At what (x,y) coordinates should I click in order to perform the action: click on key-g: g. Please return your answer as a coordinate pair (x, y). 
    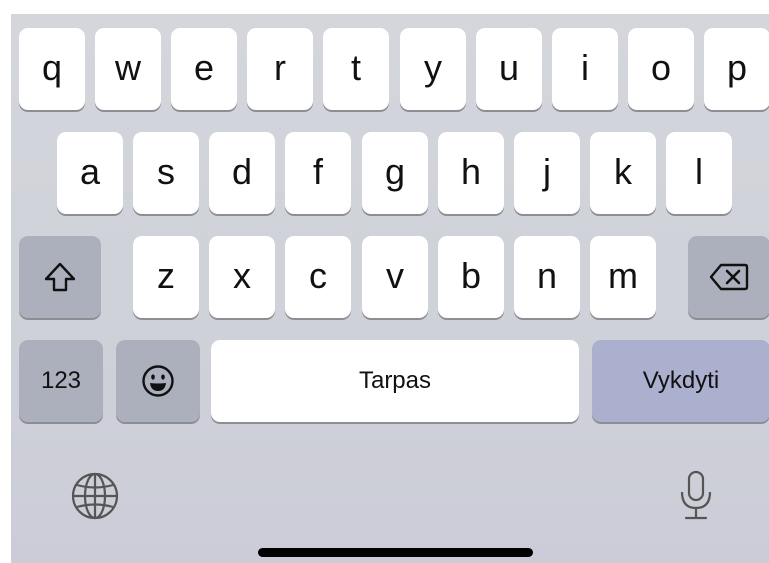
    Looking at the image, I should click on (395, 173).